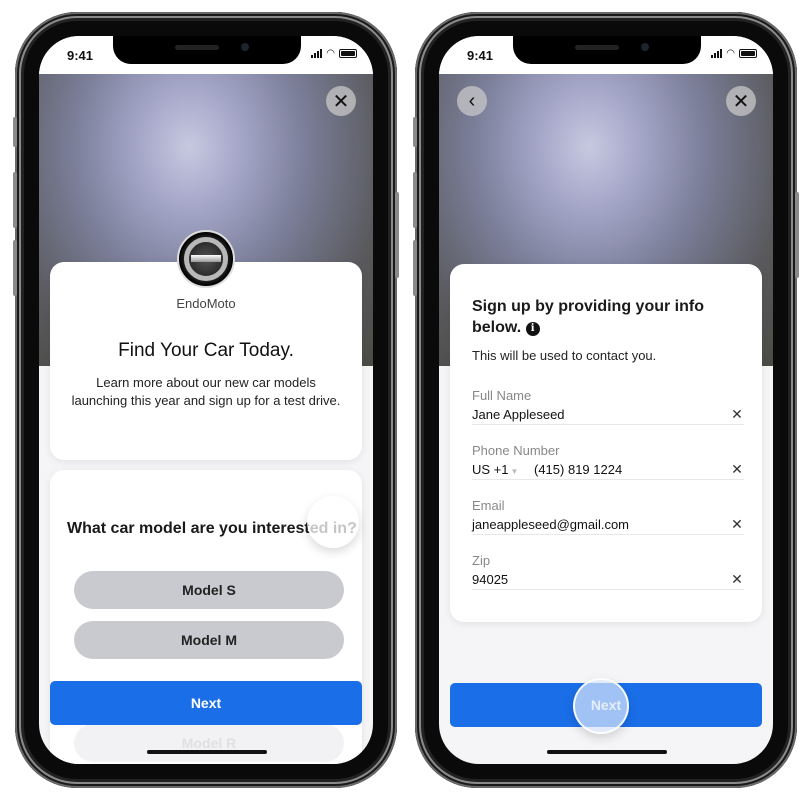  Describe the element at coordinates (588, 317) in the screenshot. I see `form-title: Sign up by providing your info below. i` at that location.